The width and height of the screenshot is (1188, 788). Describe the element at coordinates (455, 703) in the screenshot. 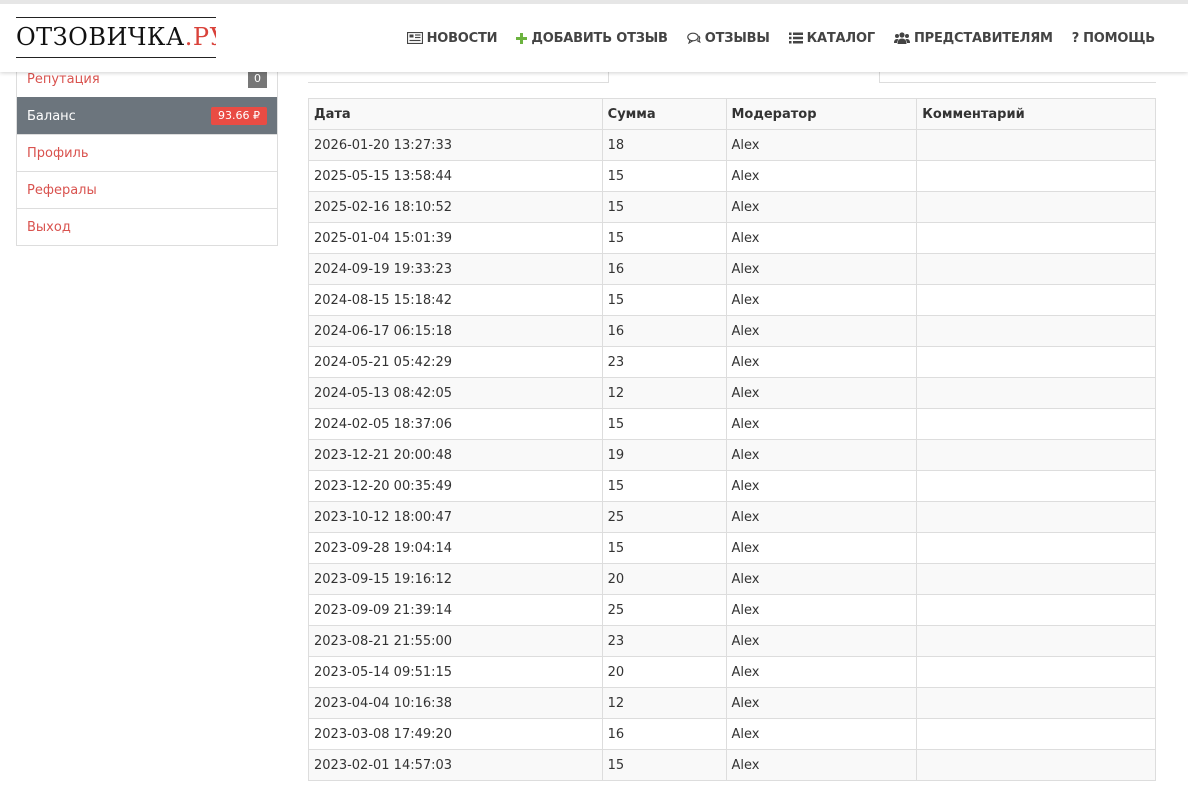

I see `cell-date: 2023-04-04 10:16:38` at that location.